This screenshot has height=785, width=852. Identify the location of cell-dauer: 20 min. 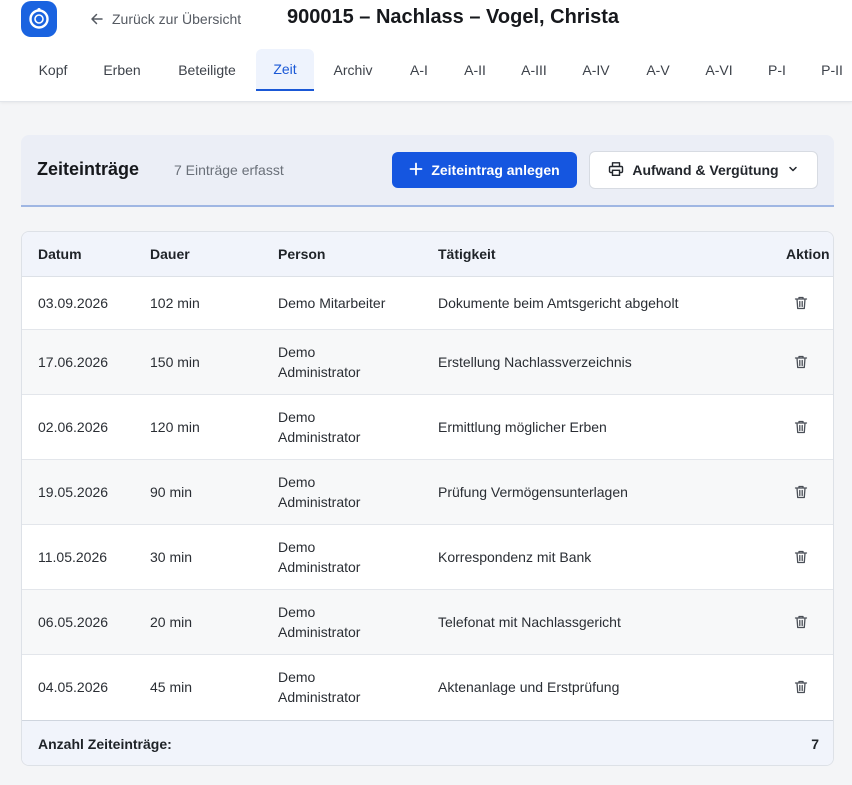
(171, 622).